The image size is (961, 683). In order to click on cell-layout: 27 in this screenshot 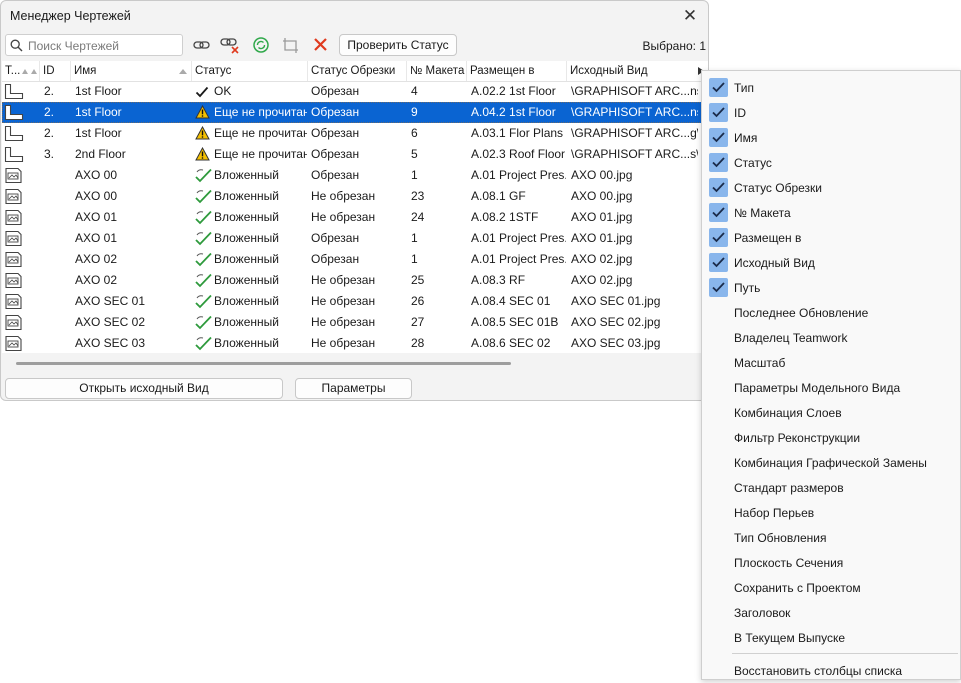, I will do `click(418, 322)`.